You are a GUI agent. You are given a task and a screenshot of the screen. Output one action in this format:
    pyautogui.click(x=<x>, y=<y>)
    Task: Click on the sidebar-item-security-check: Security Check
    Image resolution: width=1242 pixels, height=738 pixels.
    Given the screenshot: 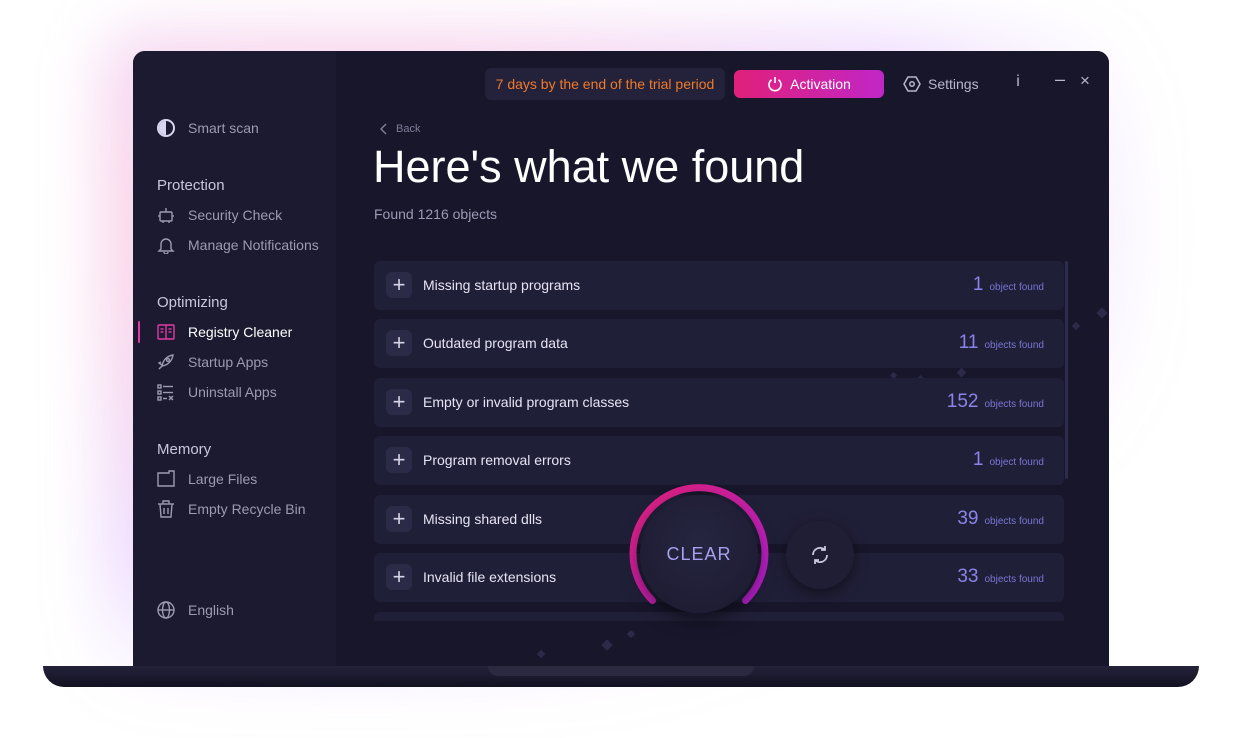 What is the action you would take?
    pyautogui.click(x=219, y=215)
    